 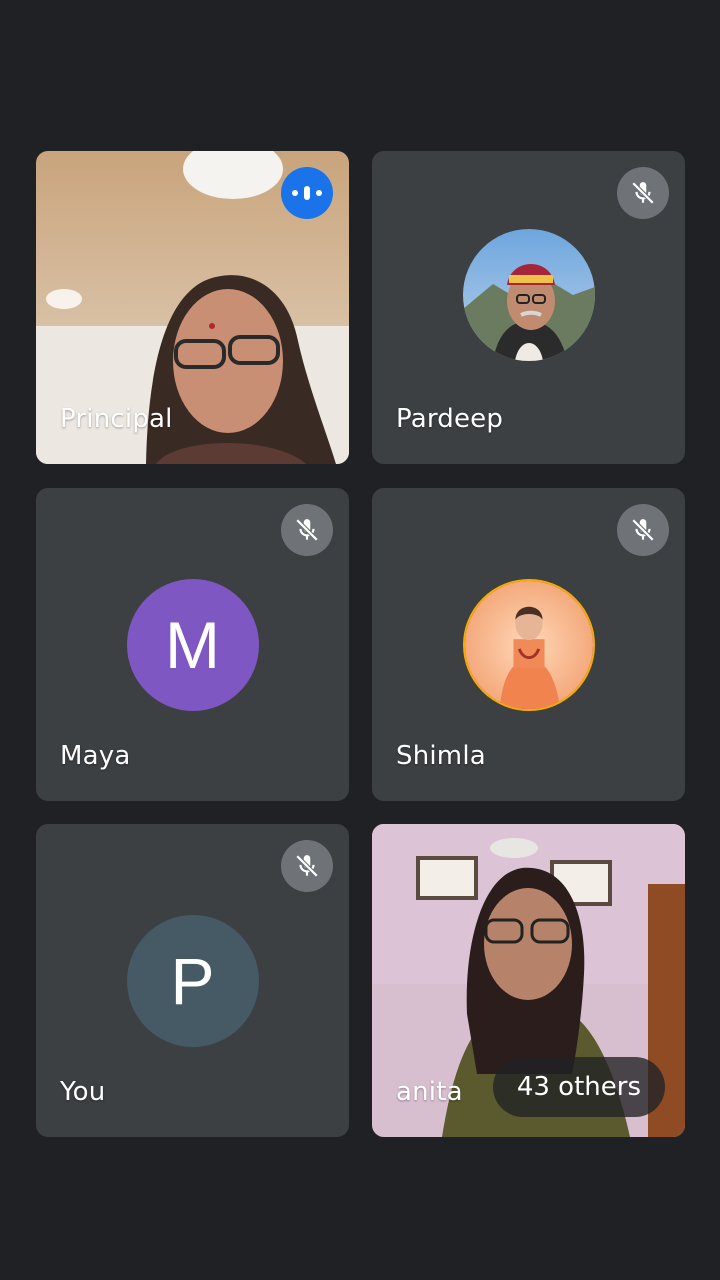 What do you see at coordinates (192, 307) in the screenshot?
I see `participant-tile-principal: Principal` at bounding box center [192, 307].